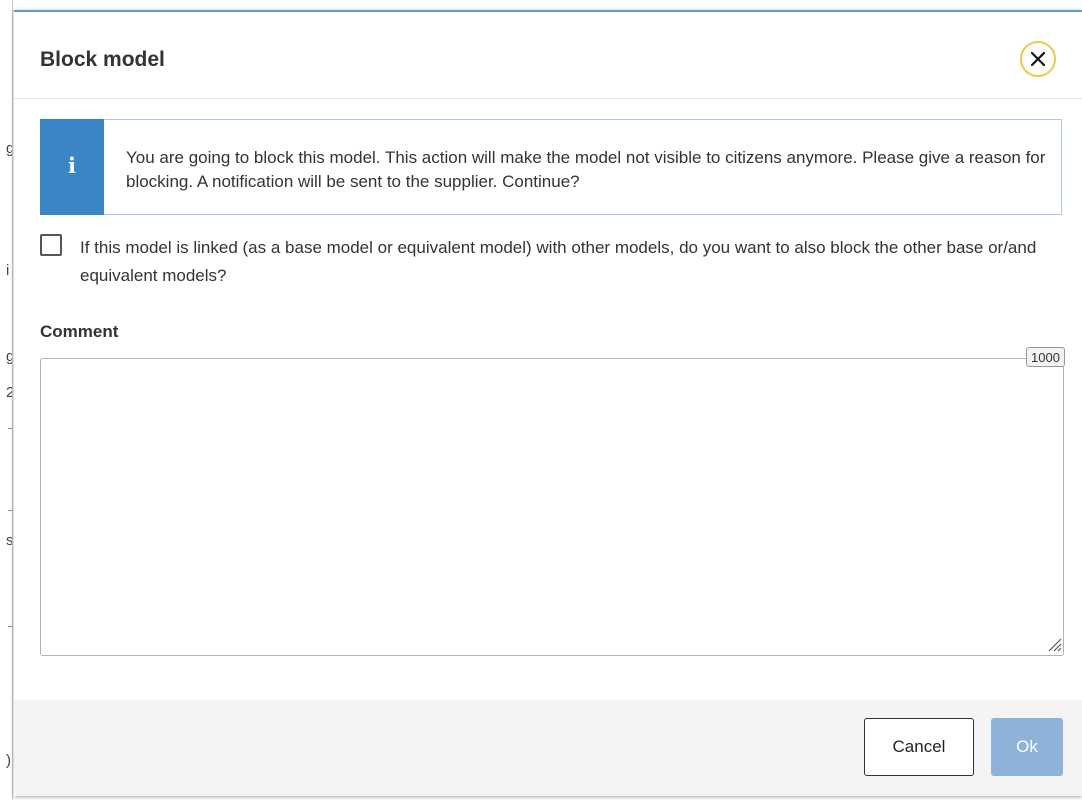 The height and width of the screenshot is (800, 1082). What do you see at coordinates (1027, 747) in the screenshot?
I see `ok-button: Ok` at bounding box center [1027, 747].